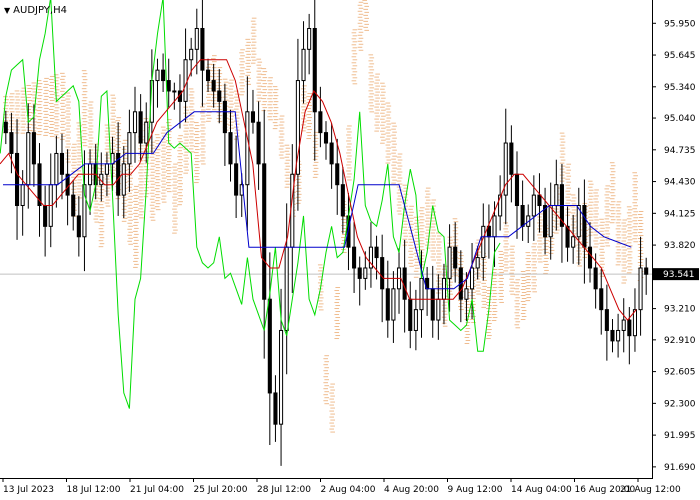 Image resolution: width=700 pixels, height=500 pixels. I want to click on price-tick-label: 95.340, so click(680, 88).